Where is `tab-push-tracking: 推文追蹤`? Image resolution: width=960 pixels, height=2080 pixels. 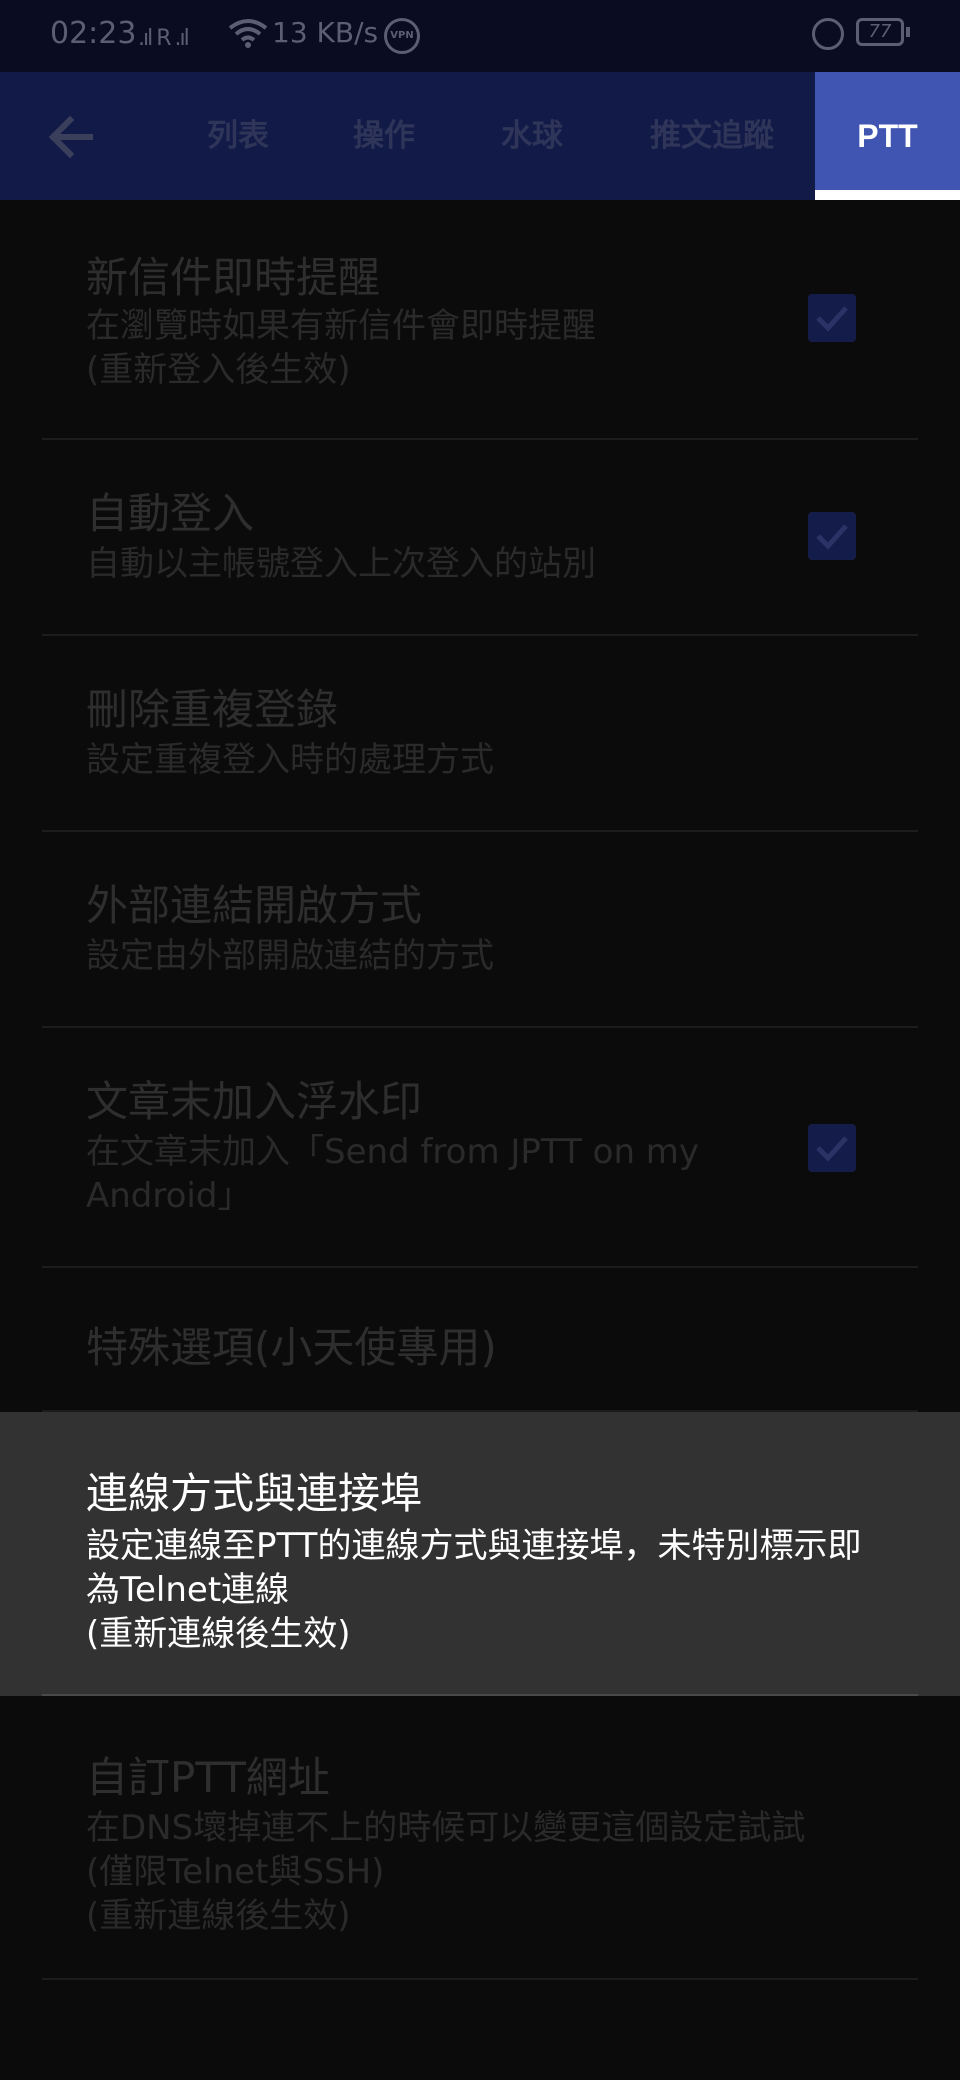 tab-push-tracking: 推文追蹤 is located at coordinates (712, 136).